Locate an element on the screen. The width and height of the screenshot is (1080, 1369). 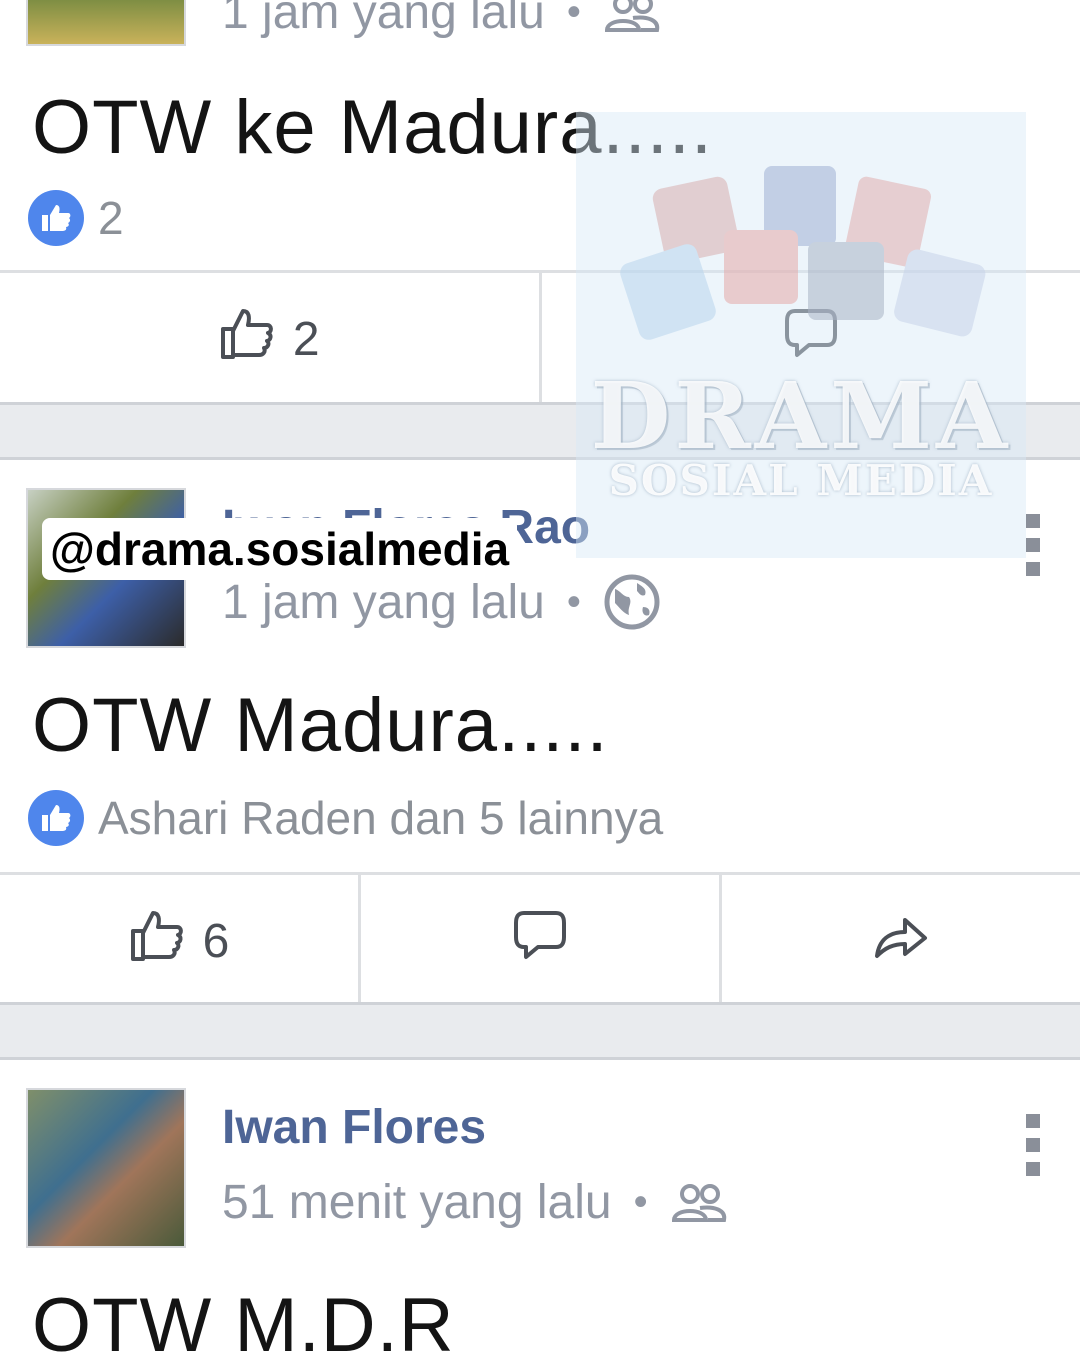
reaction-summary: 2 is located at coordinates (76, 218).